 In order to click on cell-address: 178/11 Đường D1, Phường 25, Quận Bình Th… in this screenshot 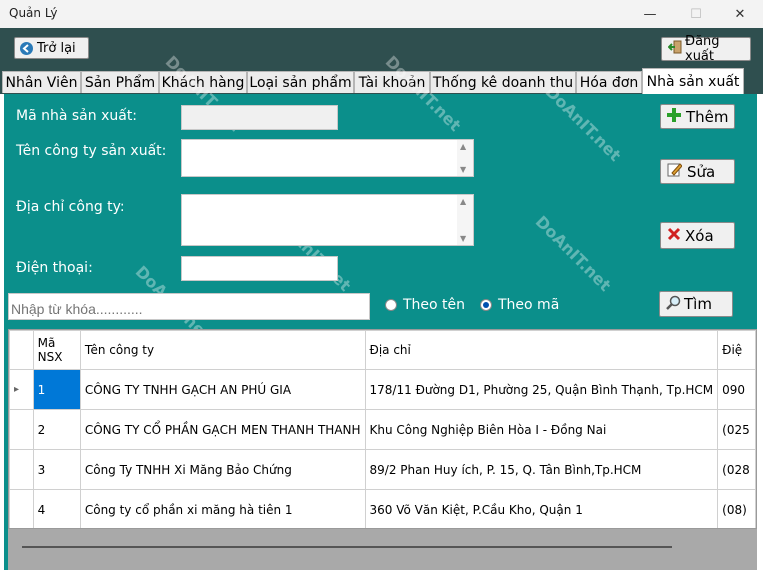, I will do `click(541, 389)`.